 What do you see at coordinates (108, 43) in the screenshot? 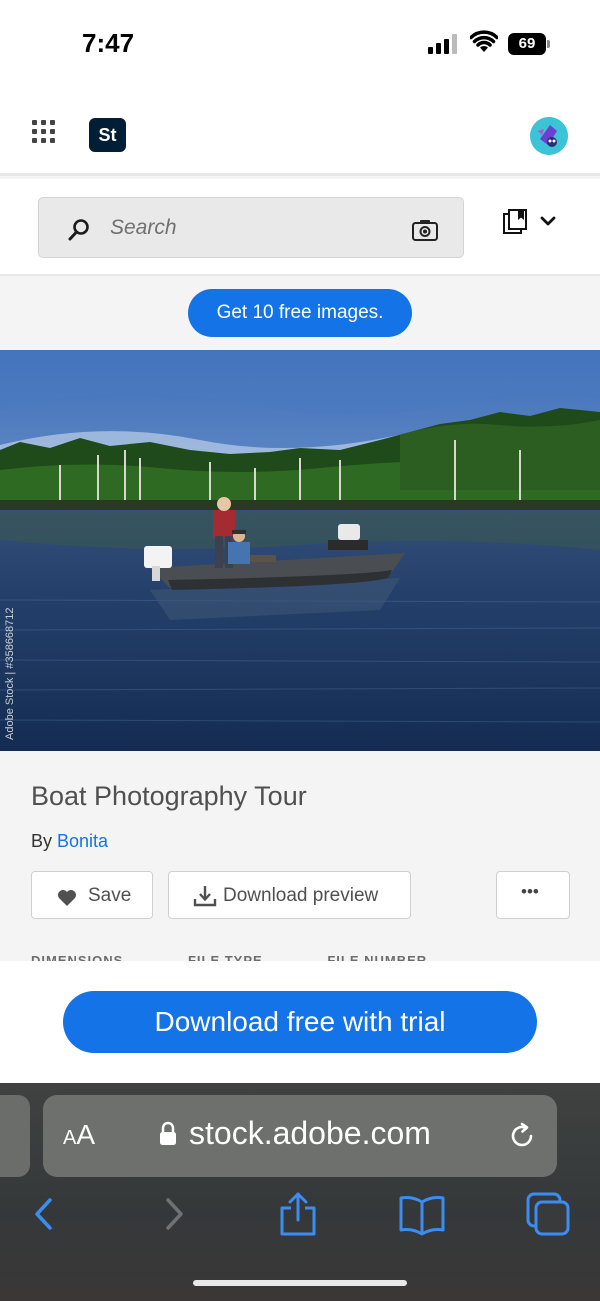
I see `status-time: 7:47` at bounding box center [108, 43].